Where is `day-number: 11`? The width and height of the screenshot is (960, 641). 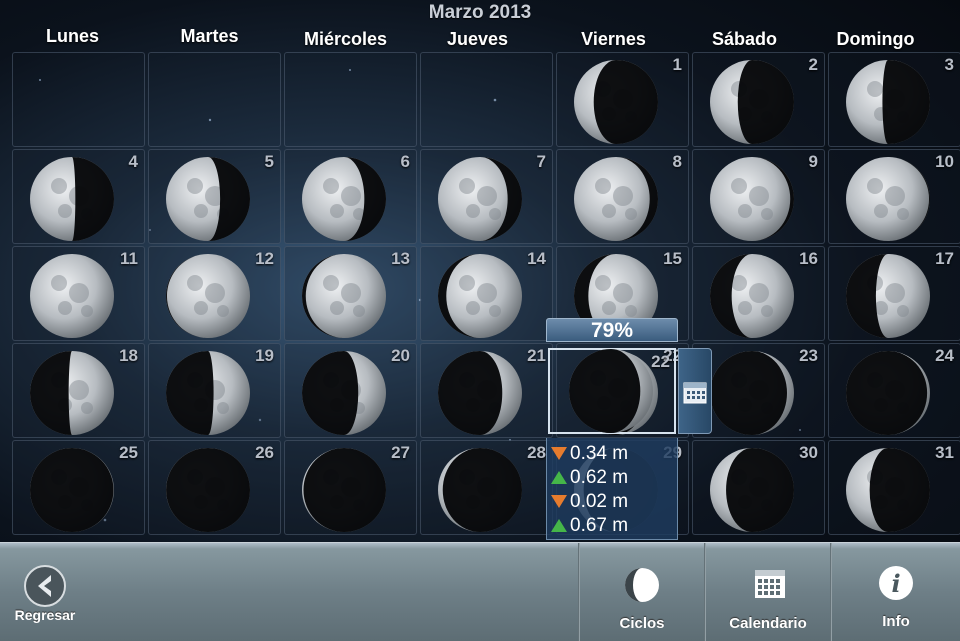
day-number: 11 is located at coordinates (129, 258).